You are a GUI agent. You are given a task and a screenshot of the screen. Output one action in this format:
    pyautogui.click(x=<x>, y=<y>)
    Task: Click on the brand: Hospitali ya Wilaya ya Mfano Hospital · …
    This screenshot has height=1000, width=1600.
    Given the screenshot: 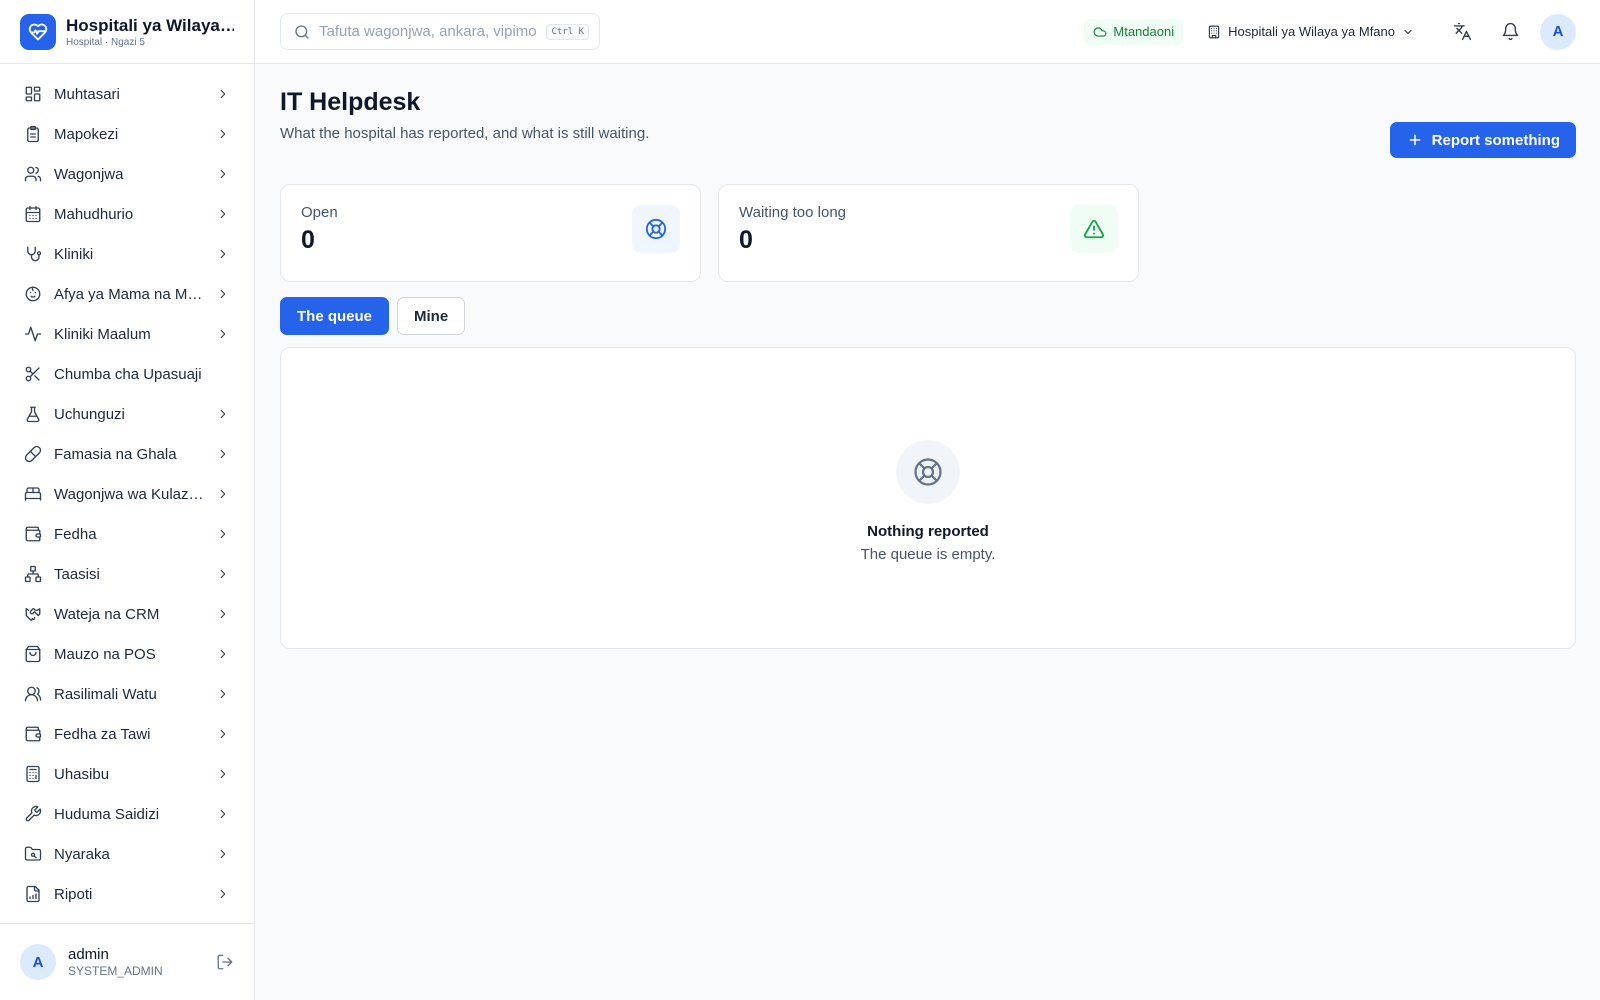 What is the action you would take?
    pyautogui.click(x=127, y=32)
    